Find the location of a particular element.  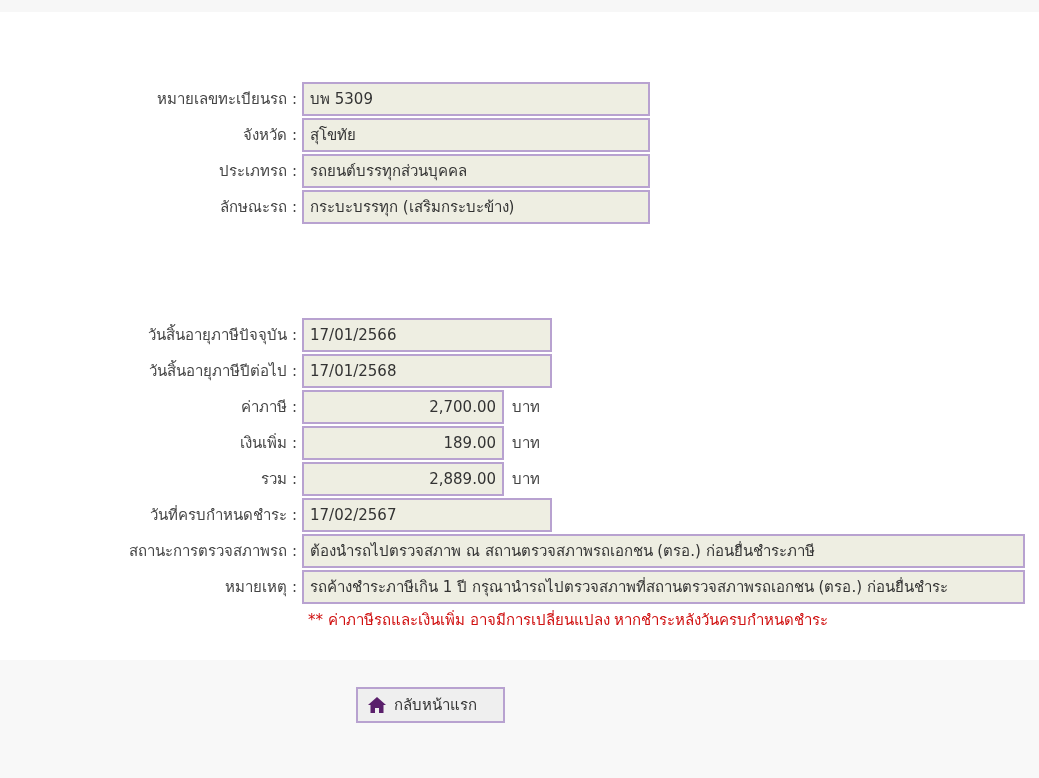

home-icon is located at coordinates (377, 705).